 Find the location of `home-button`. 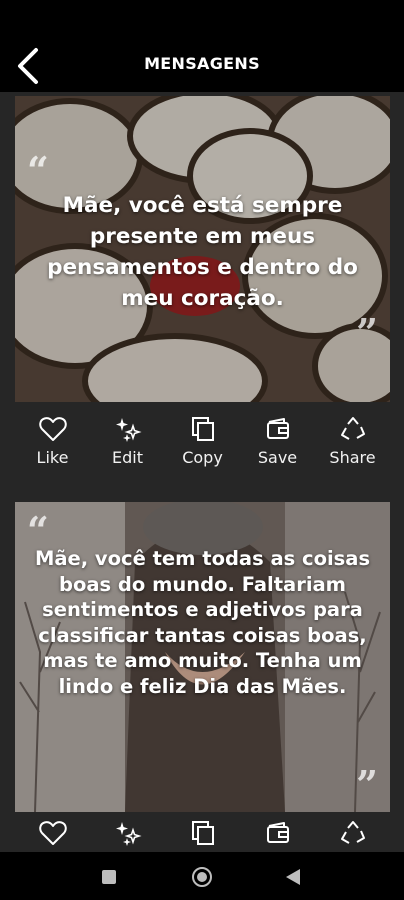

home-button is located at coordinates (202, 879).